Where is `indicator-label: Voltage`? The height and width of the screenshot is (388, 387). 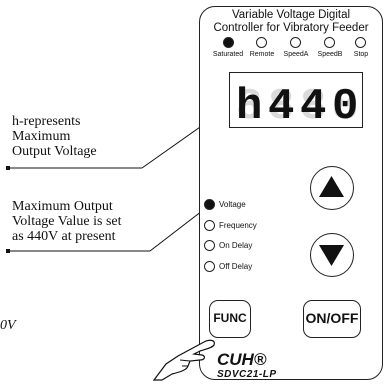 indicator-label: Voltage is located at coordinates (232, 204).